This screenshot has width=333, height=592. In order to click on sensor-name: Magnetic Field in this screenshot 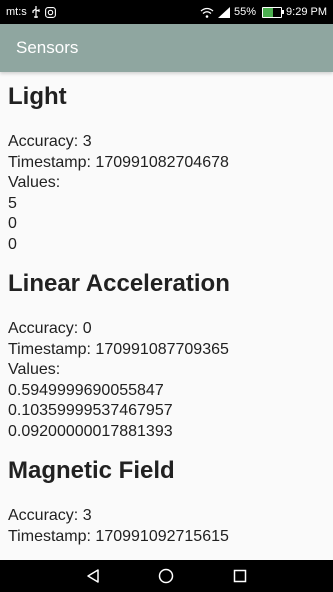, I will do `click(91, 470)`.